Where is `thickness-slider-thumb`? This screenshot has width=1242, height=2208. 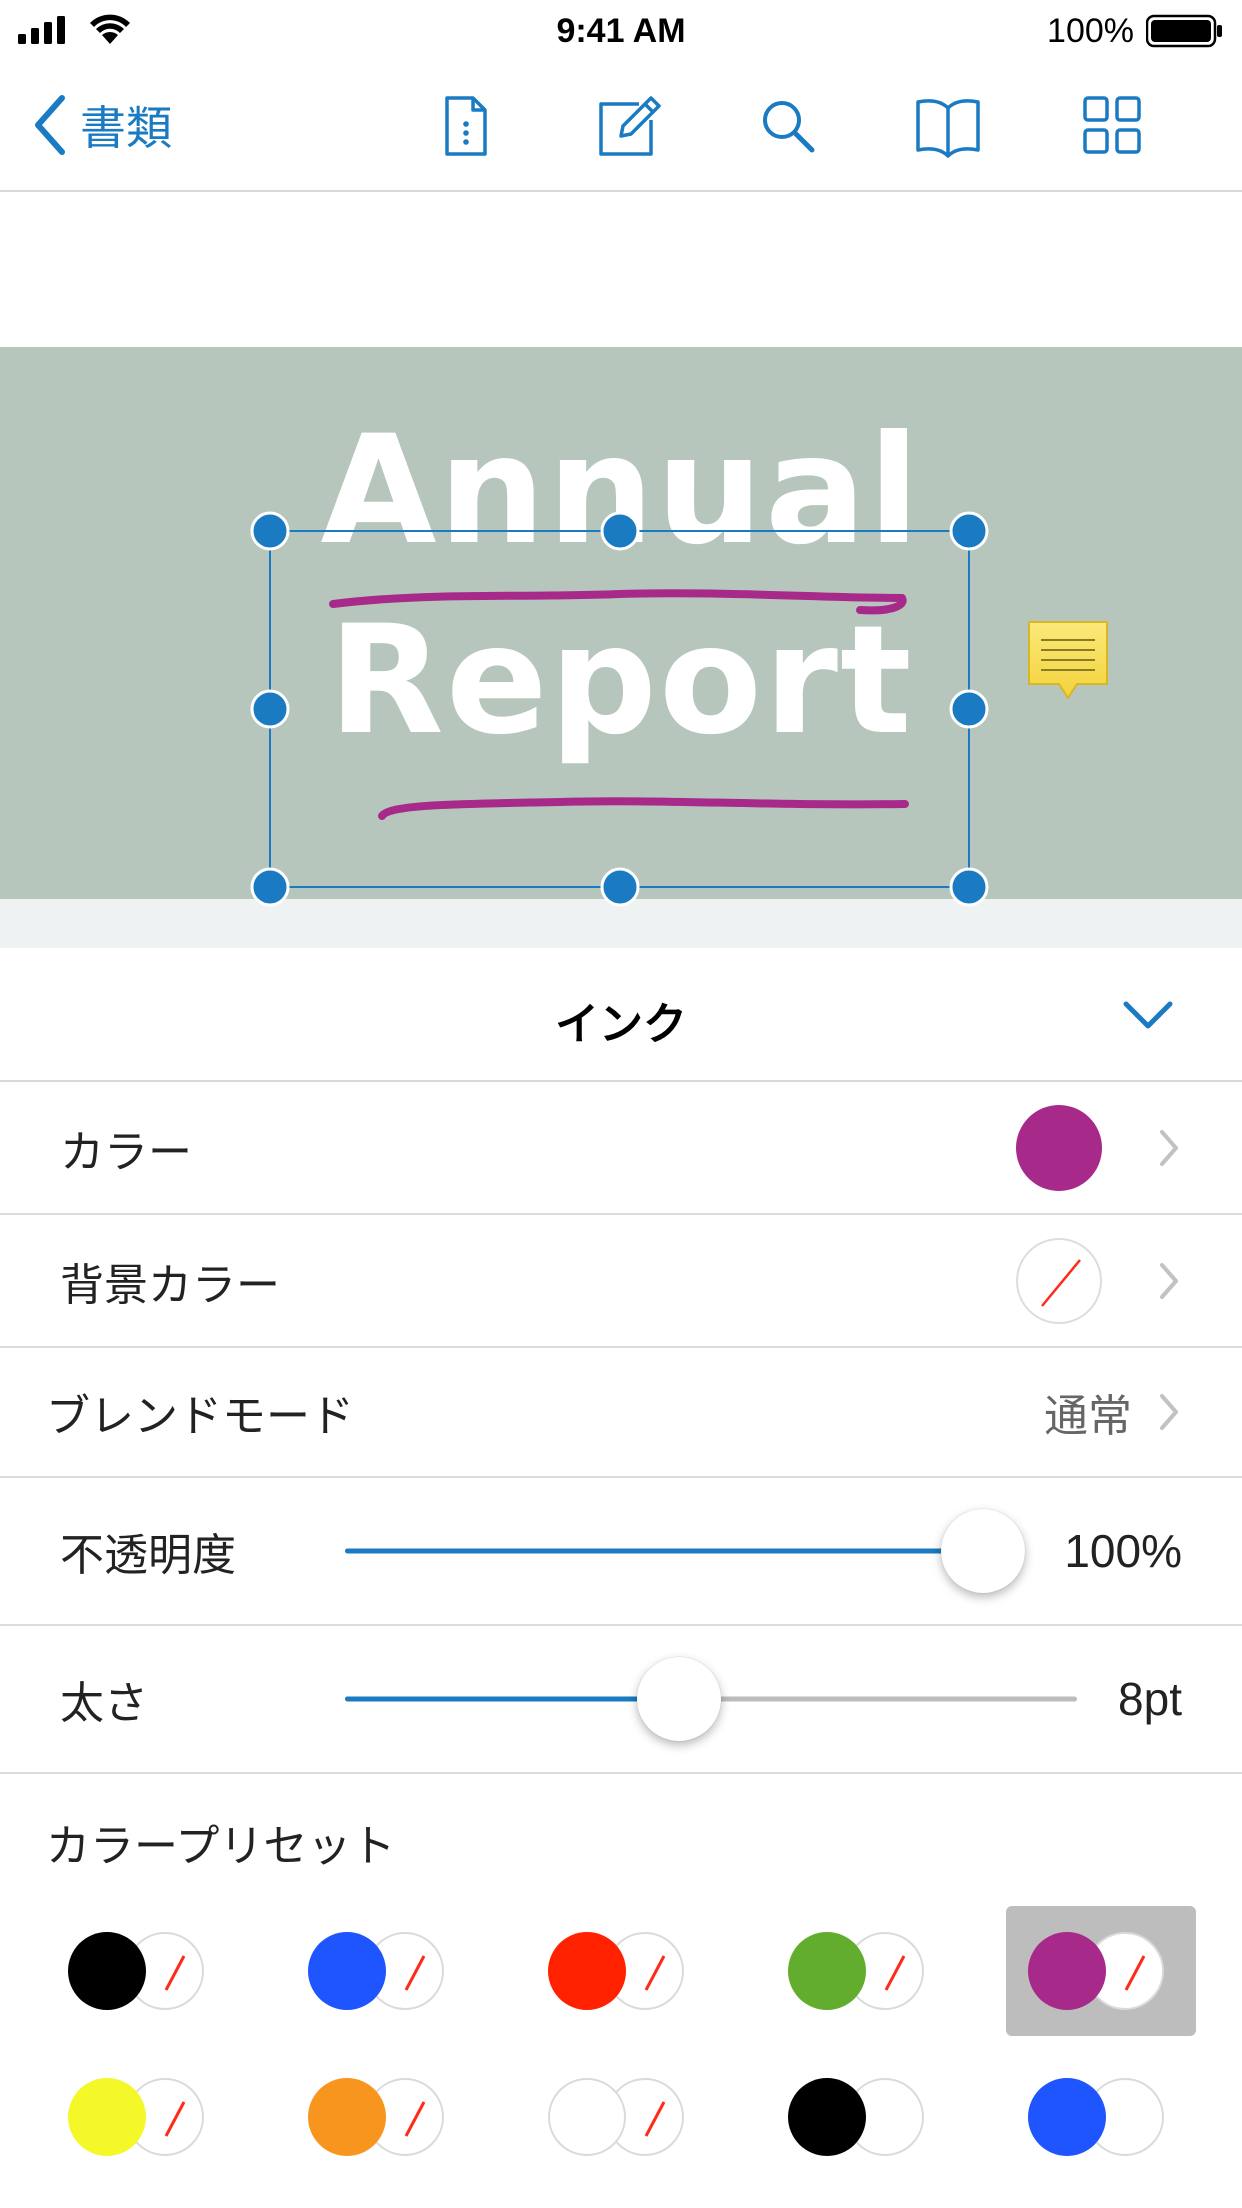 thickness-slider-thumb is located at coordinates (678, 1699).